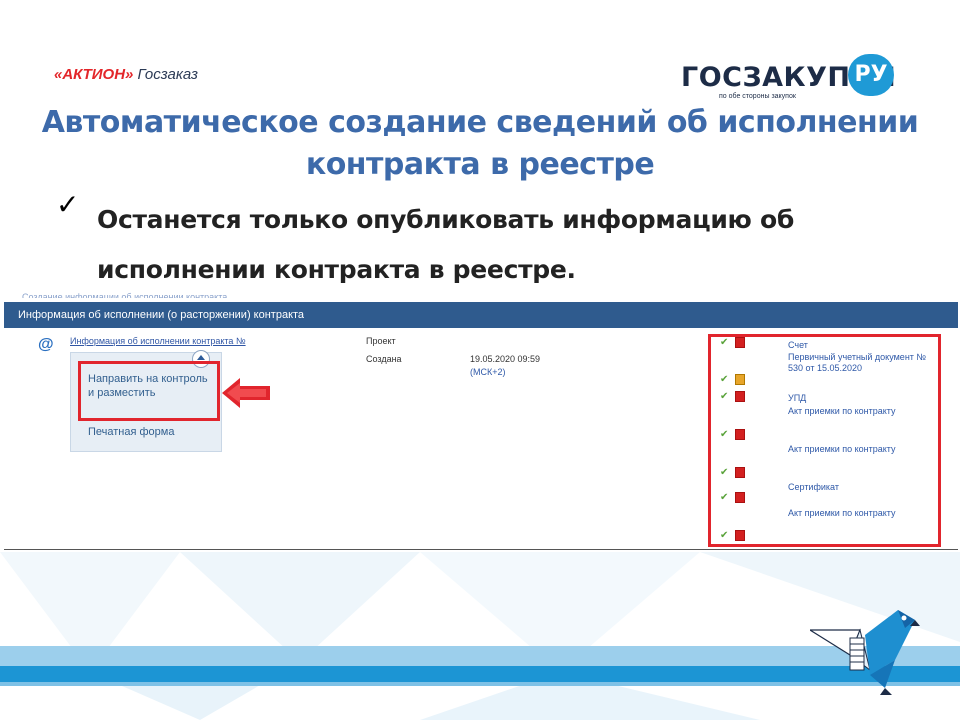  Describe the element at coordinates (488, 372) in the screenshot. I see `timezone-label: (МСК+2)` at that location.